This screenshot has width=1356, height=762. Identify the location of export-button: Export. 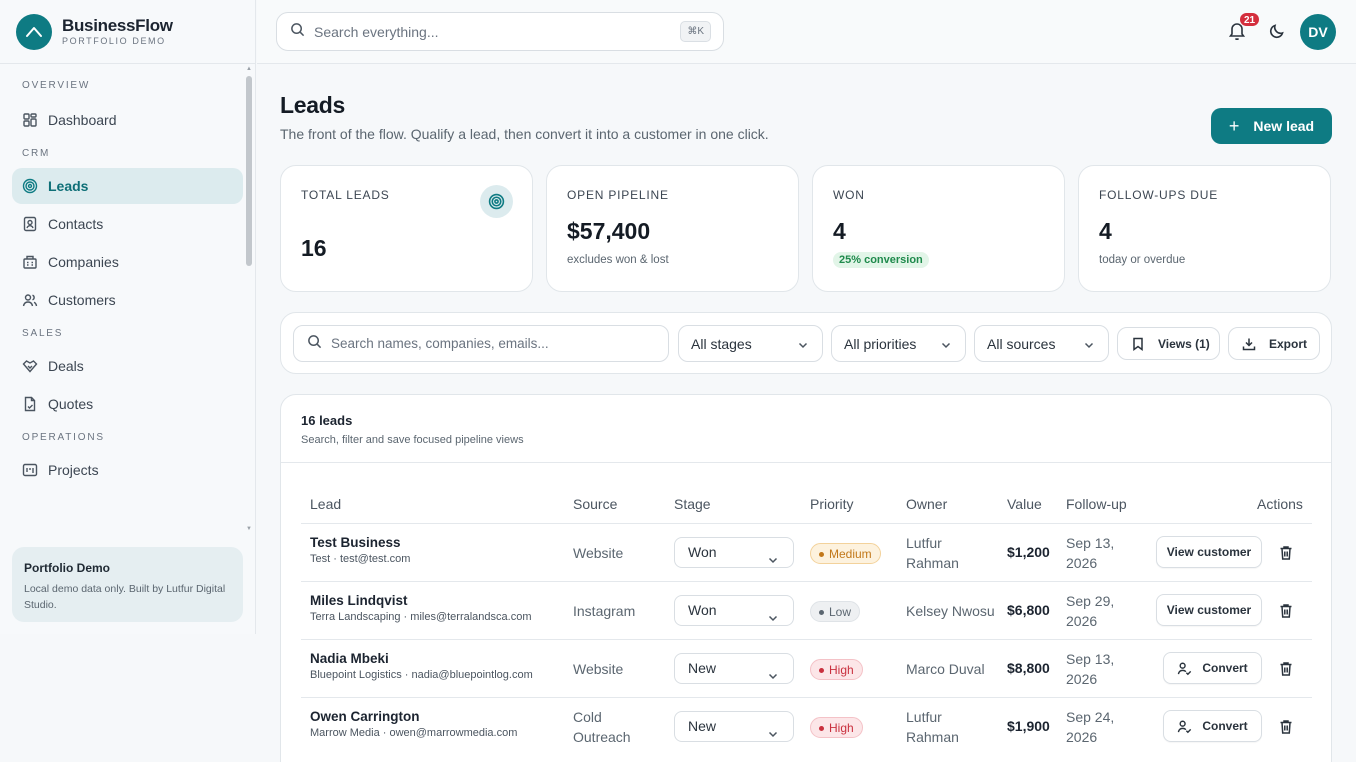
(1274, 343).